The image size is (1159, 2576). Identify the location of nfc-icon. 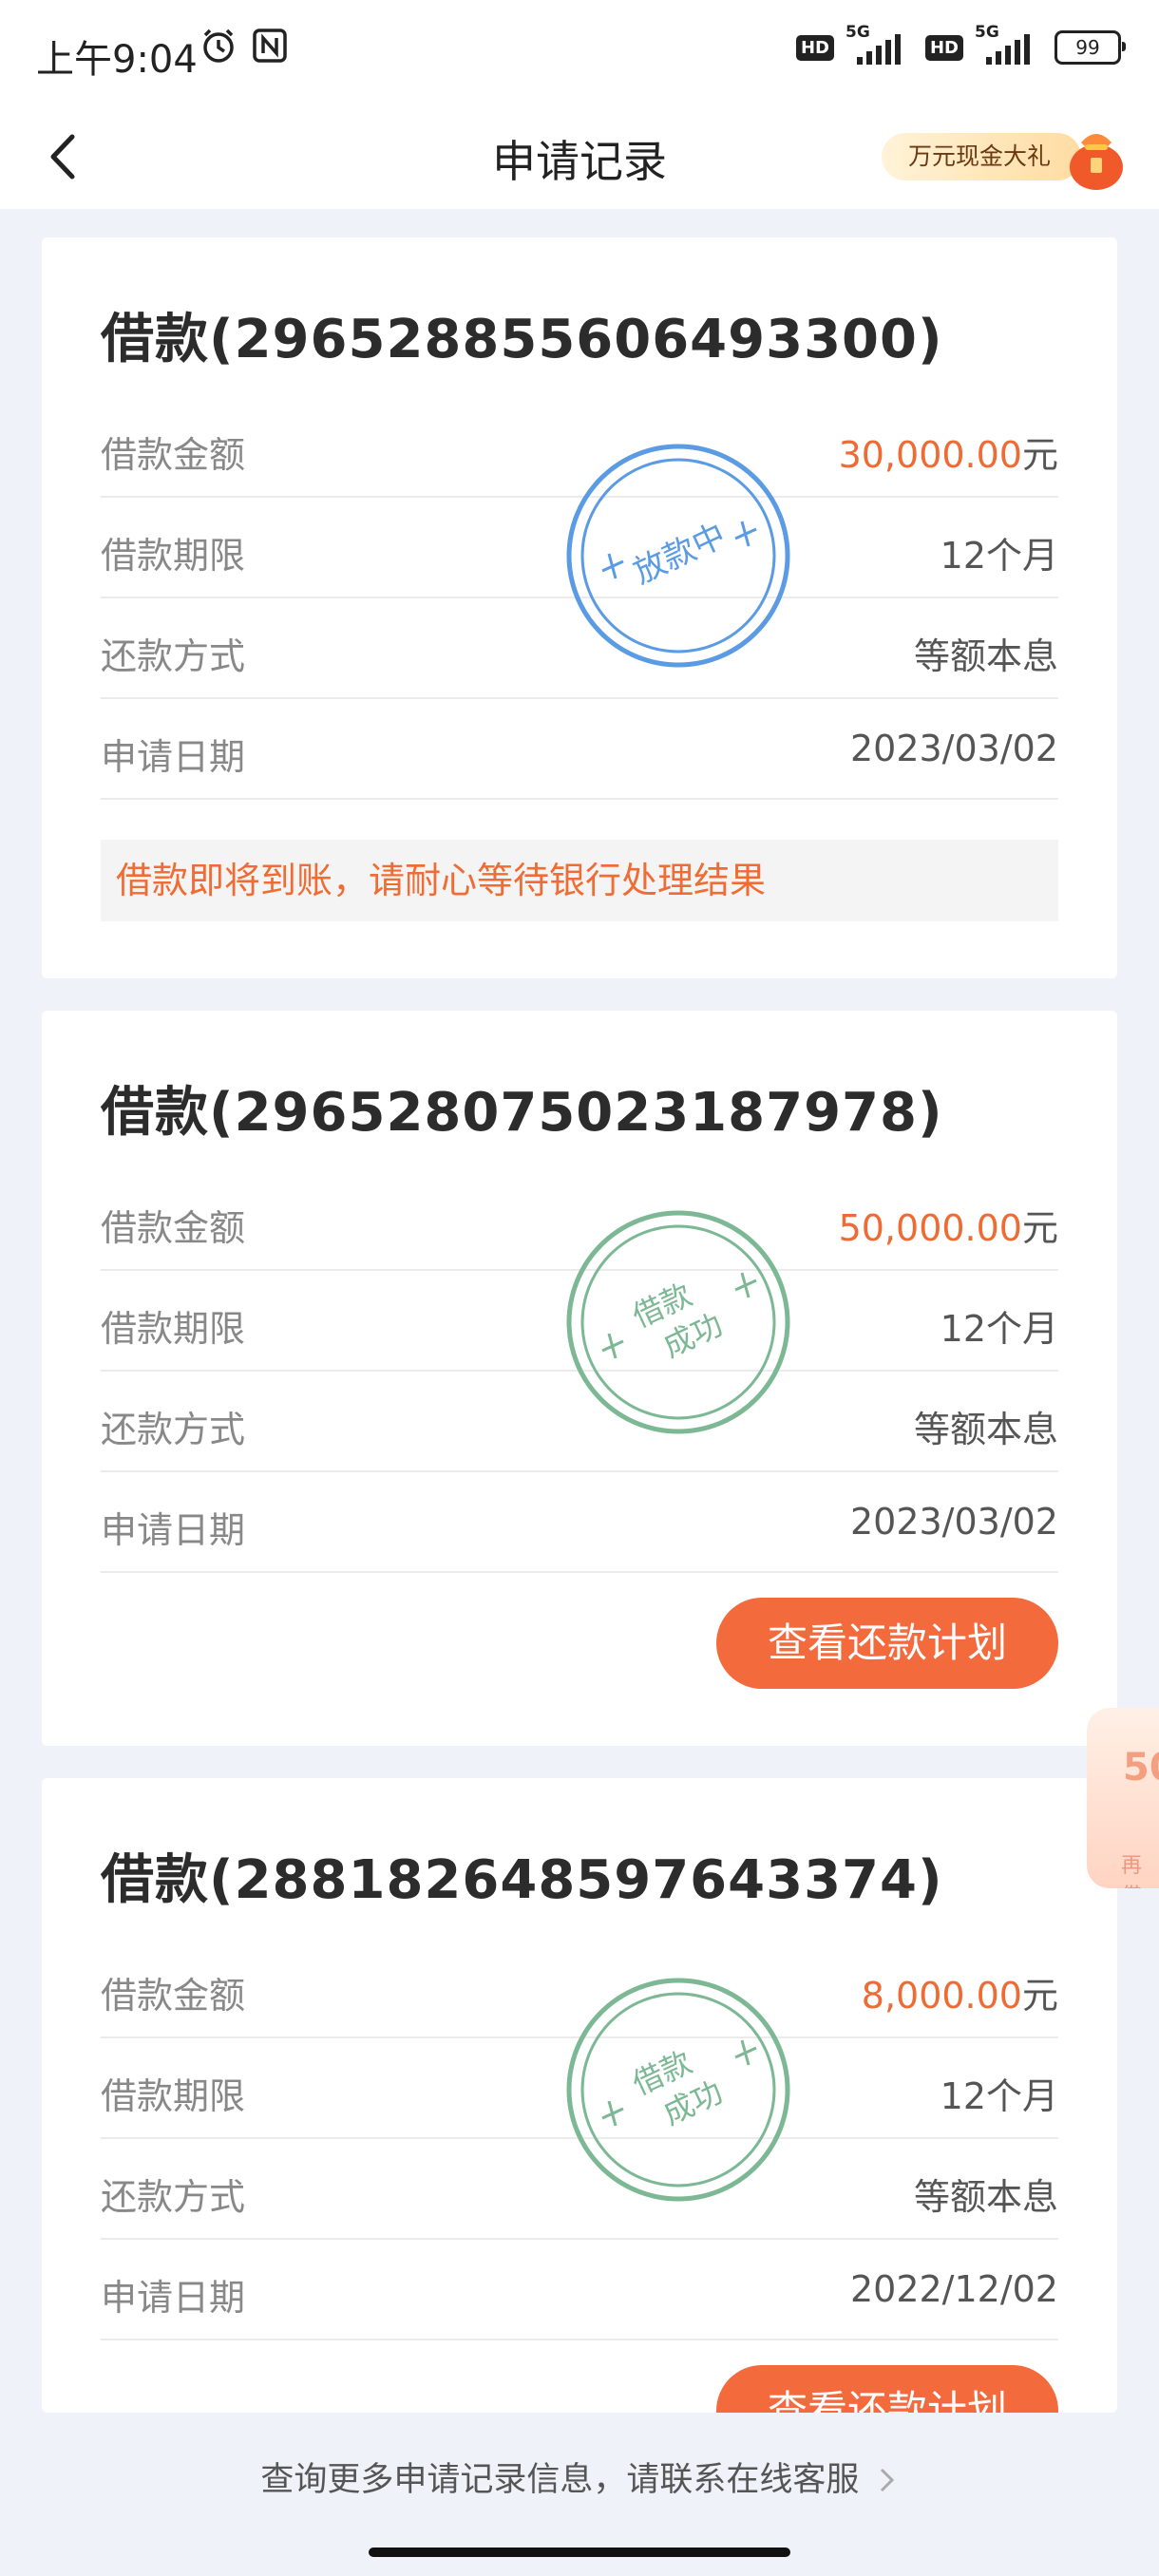
(270, 45).